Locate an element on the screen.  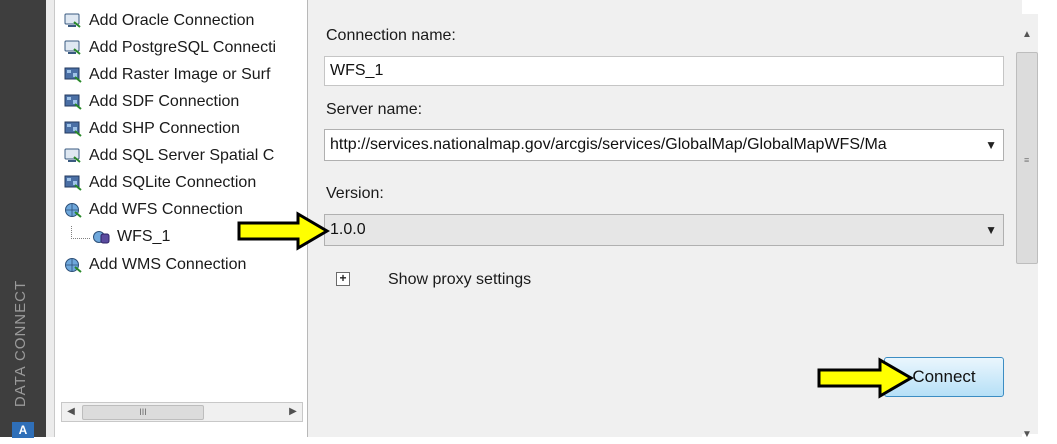
tree-item-add-wfs: Add WFS Connection is located at coordinates (153, 210).